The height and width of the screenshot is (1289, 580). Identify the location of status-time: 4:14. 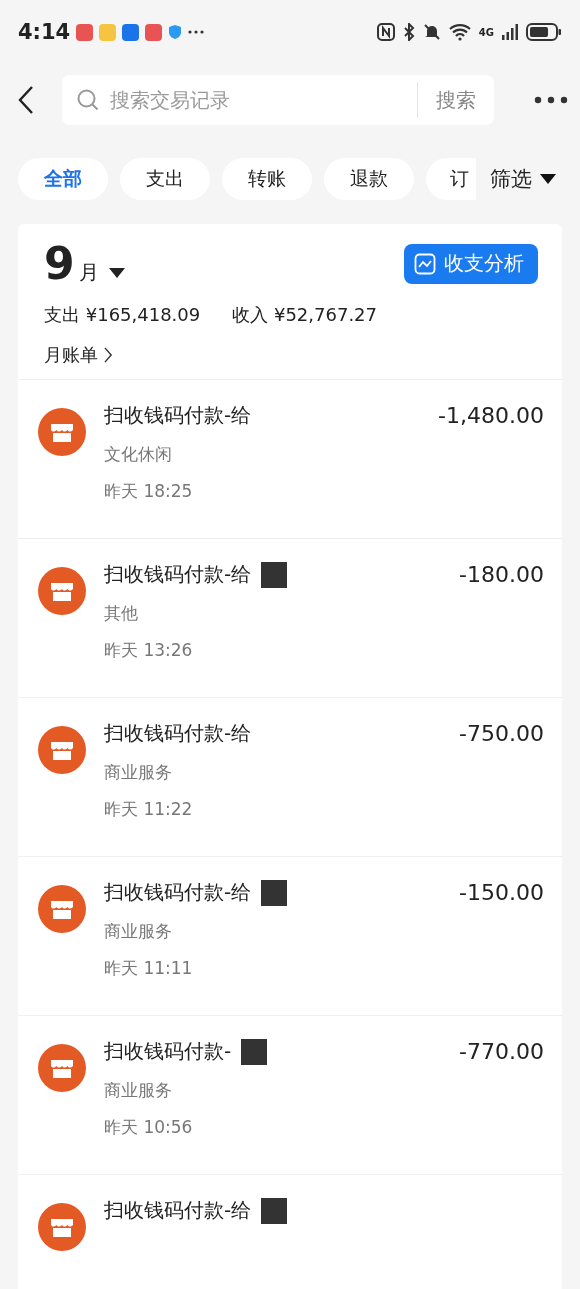
(44, 32).